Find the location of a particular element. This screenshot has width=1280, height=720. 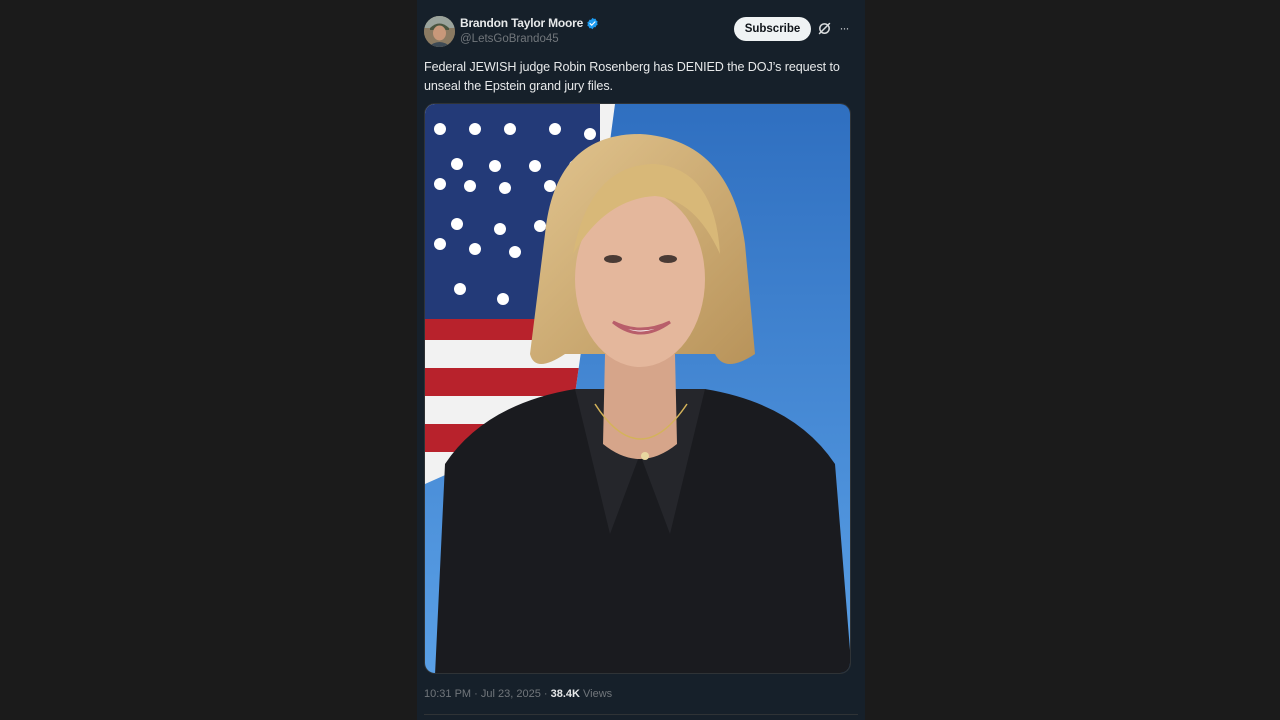

avatar-image is located at coordinates (439, 31).